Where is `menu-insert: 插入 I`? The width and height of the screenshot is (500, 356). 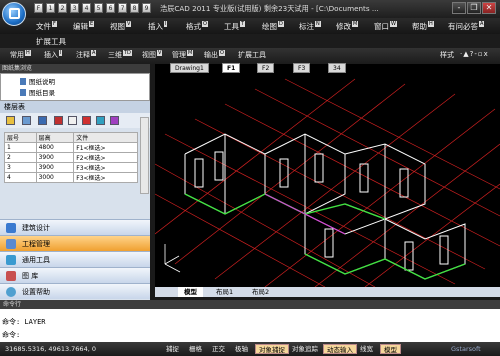
menu-insert: 插入 I is located at coordinates (158, 26).